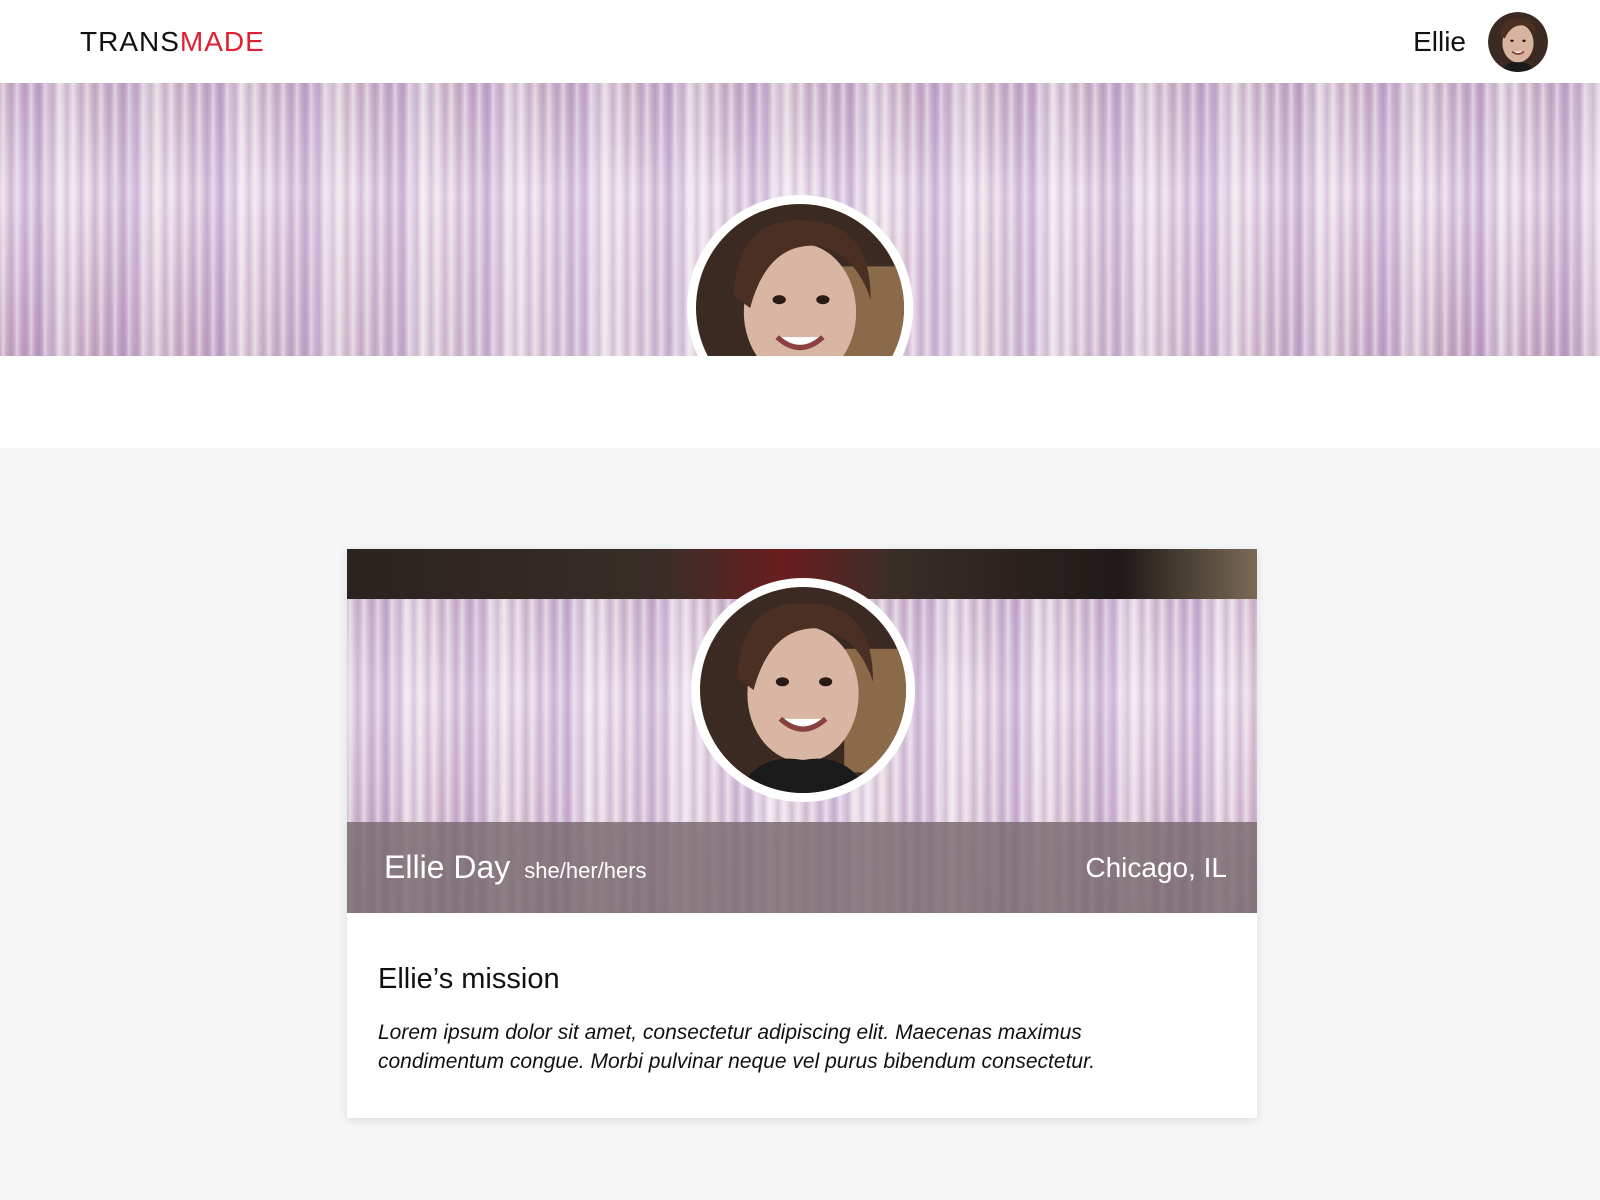 This screenshot has width=1600, height=1200. What do you see at coordinates (222, 41) in the screenshot?
I see `logo-text-made: MADE` at bounding box center [222, 41].